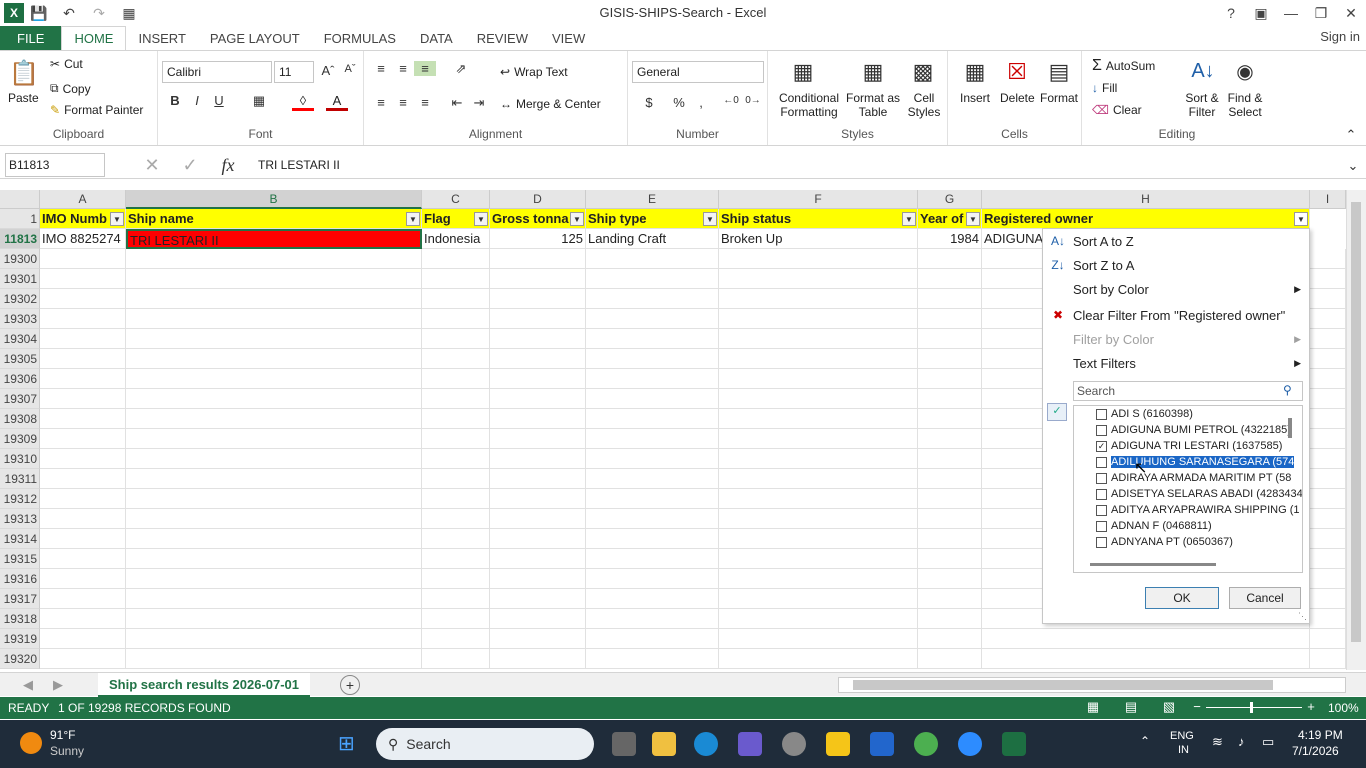  I want to click on zoom-app-icon, so click(970, 744).